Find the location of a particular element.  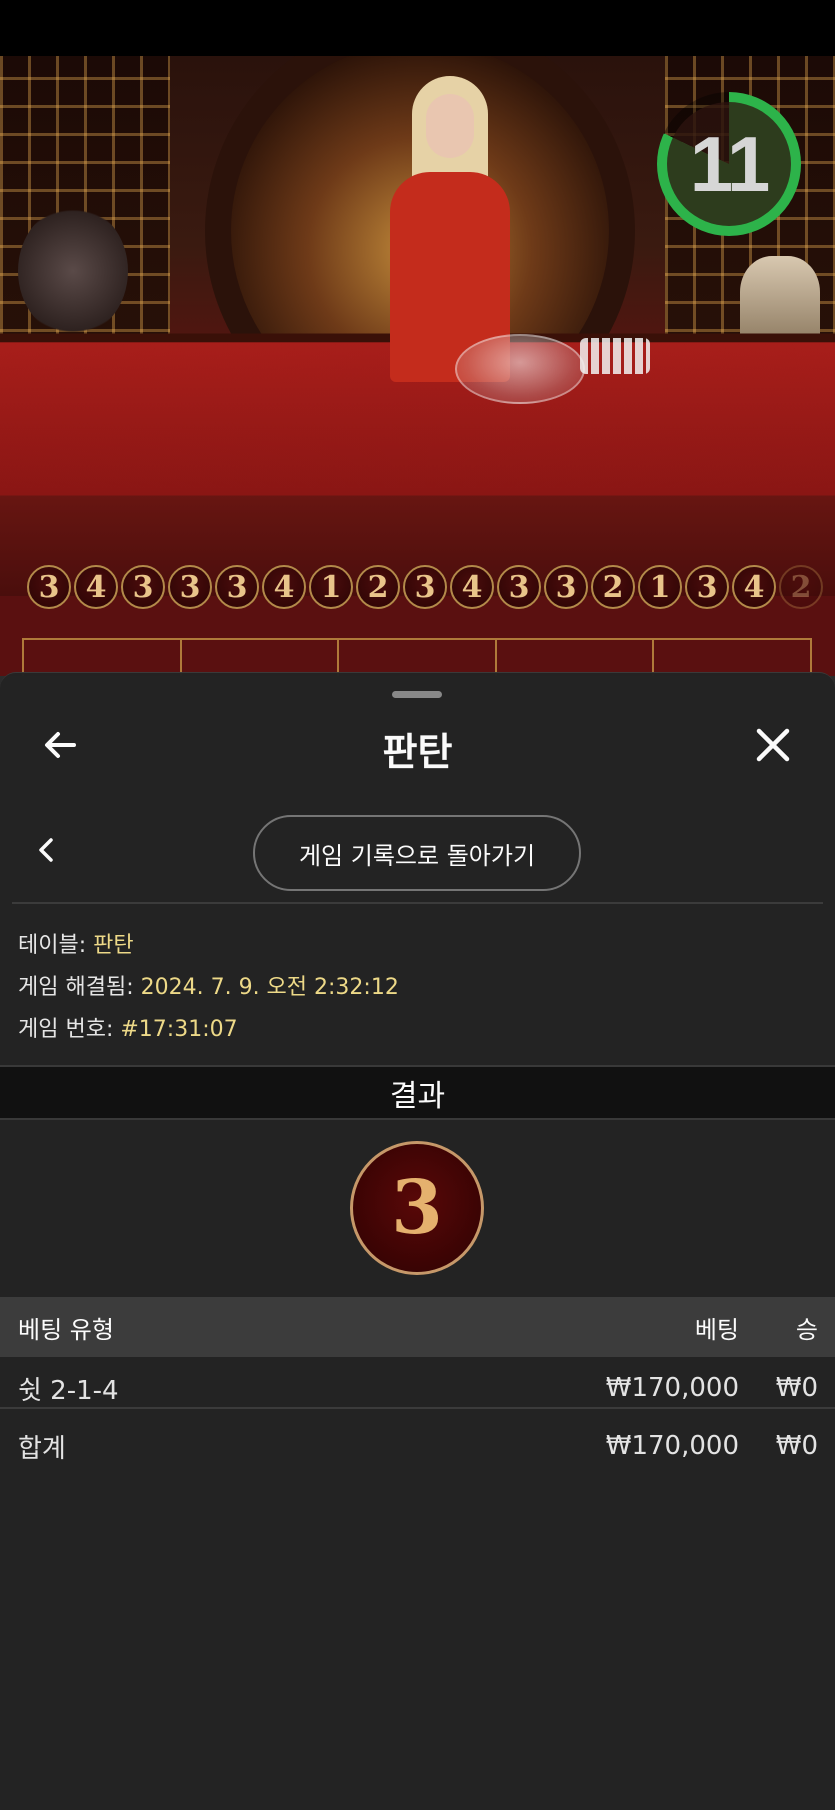

sheet-title: 판탄 is located at coordinates (417, 748).